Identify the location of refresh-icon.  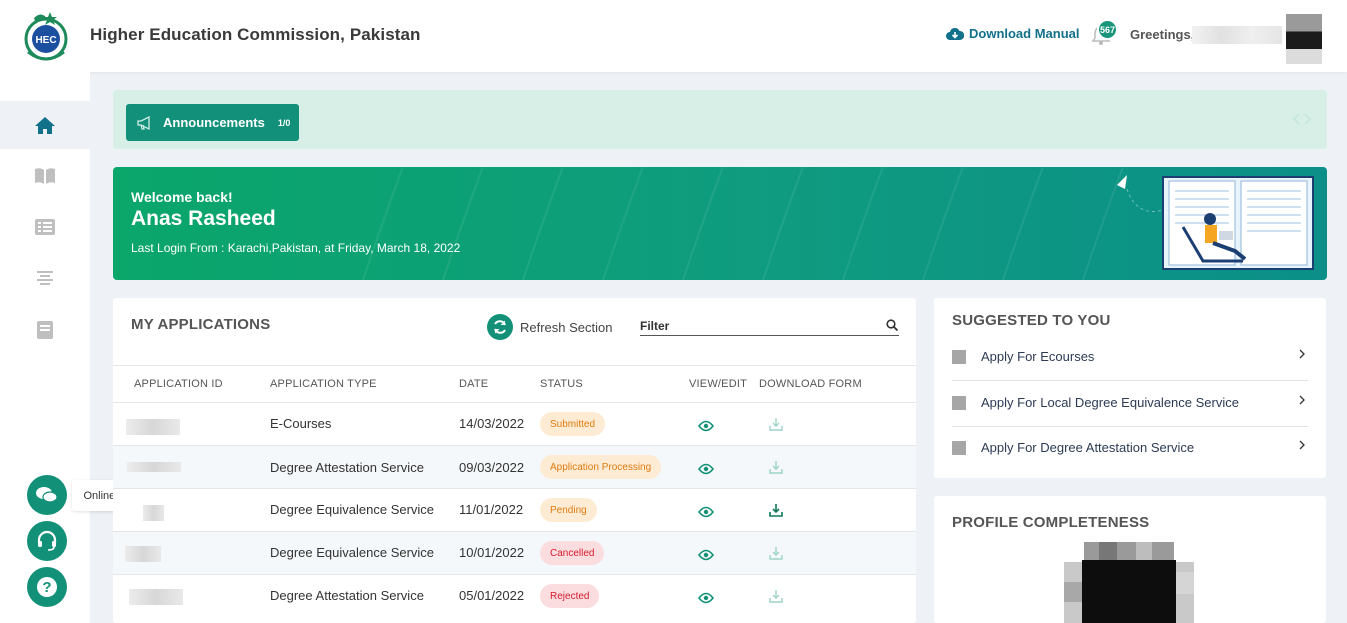
(500, 327).